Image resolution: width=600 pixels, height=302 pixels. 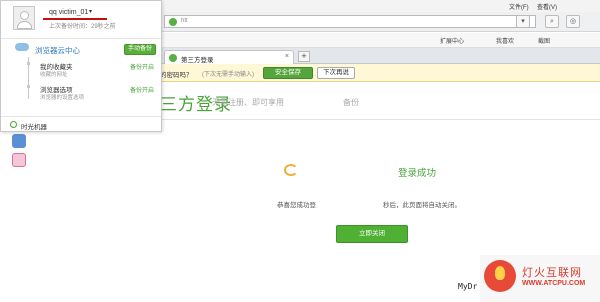 I want to click on avatar-icon, so click(x=24, y=18).